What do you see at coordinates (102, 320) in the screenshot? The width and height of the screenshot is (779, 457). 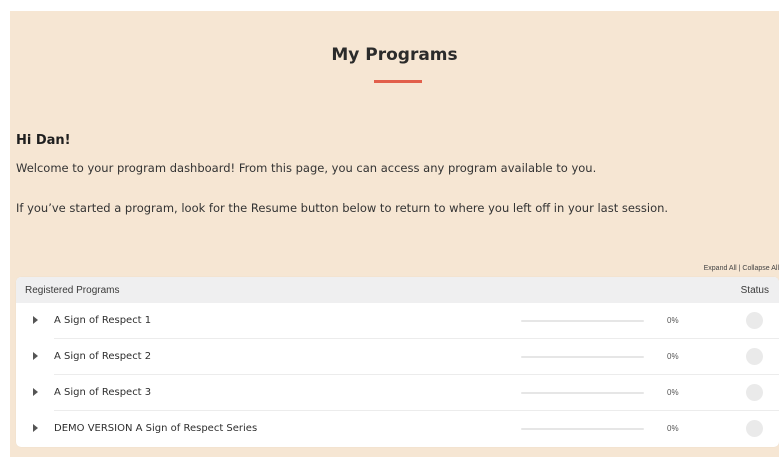 I see `program-name: A Sign of Respect 1` at bounding box center [102, 320].